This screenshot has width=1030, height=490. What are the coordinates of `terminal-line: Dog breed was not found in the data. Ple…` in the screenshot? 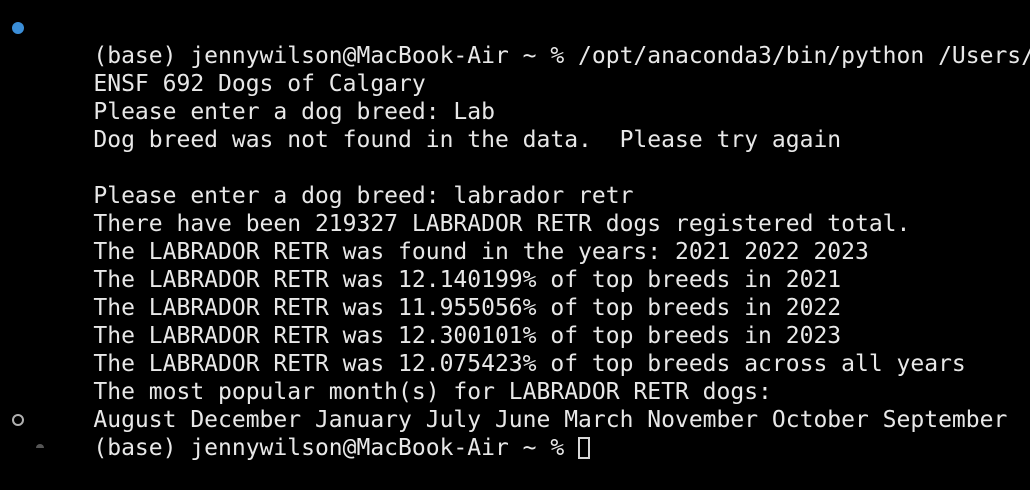 It's located at (515, 125).